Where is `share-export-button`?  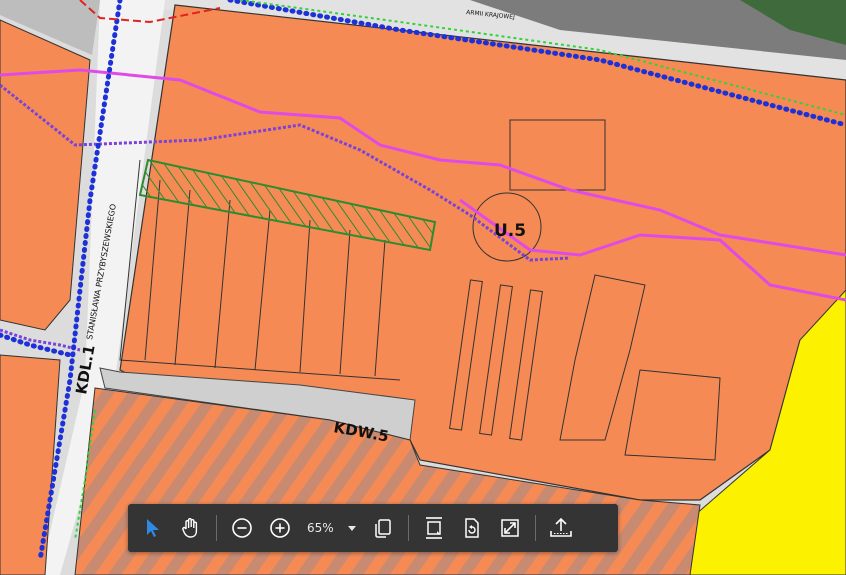 share-export-button is located at coordinates (561, 528).